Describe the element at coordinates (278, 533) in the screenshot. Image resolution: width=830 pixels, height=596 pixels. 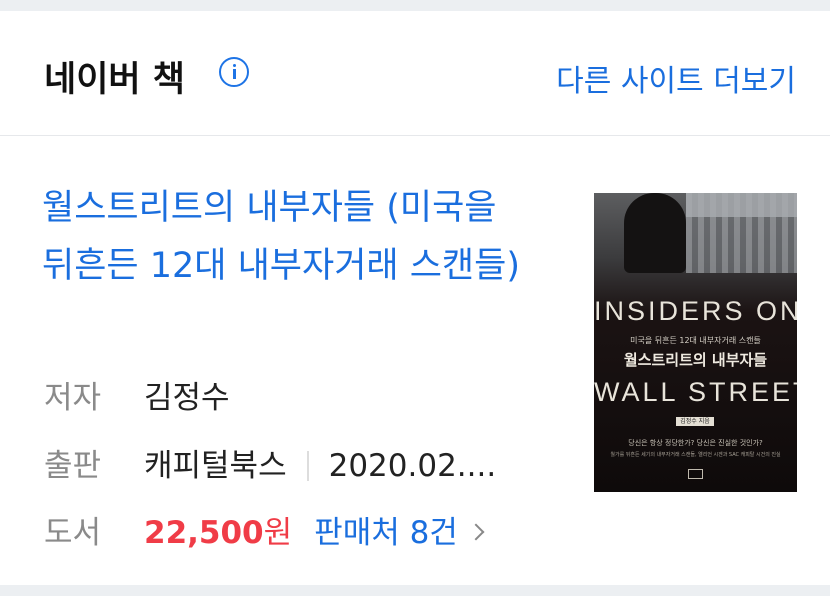
I see `price-unit: 원` at that location.